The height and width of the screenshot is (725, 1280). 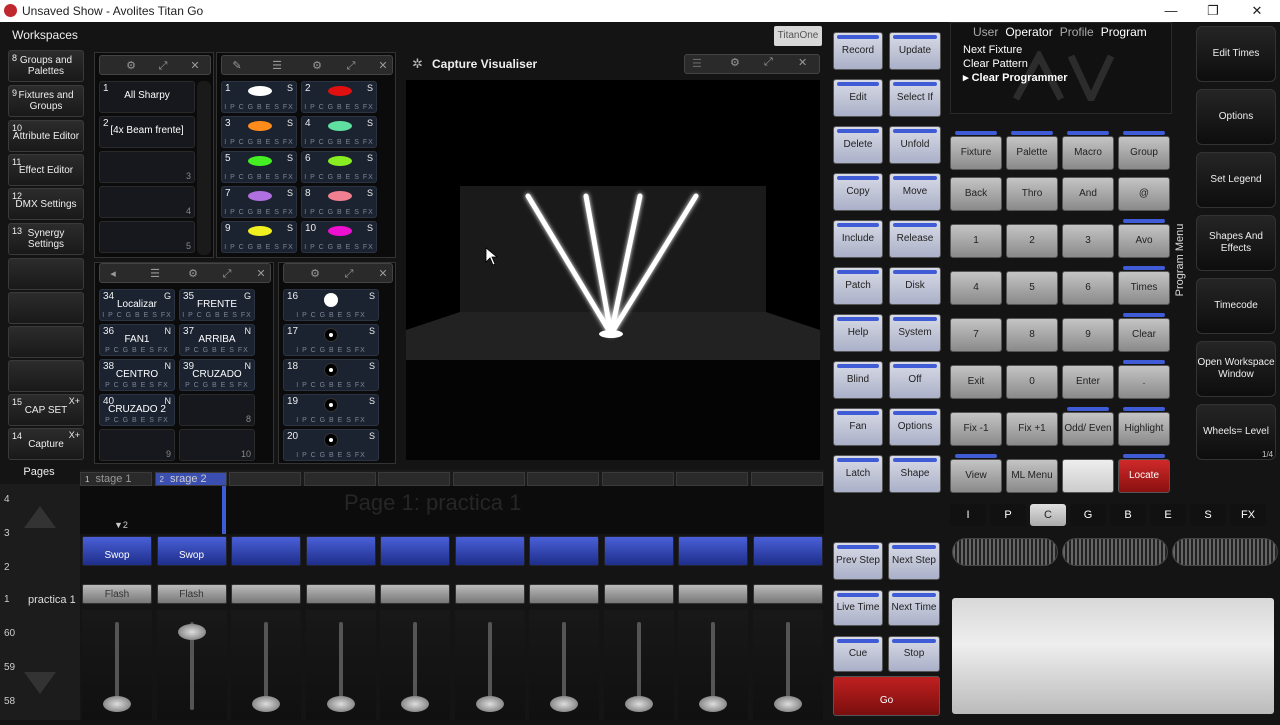 I want to click on workspace-button: 10 Attribute Editor, so click(x=46, y=136).